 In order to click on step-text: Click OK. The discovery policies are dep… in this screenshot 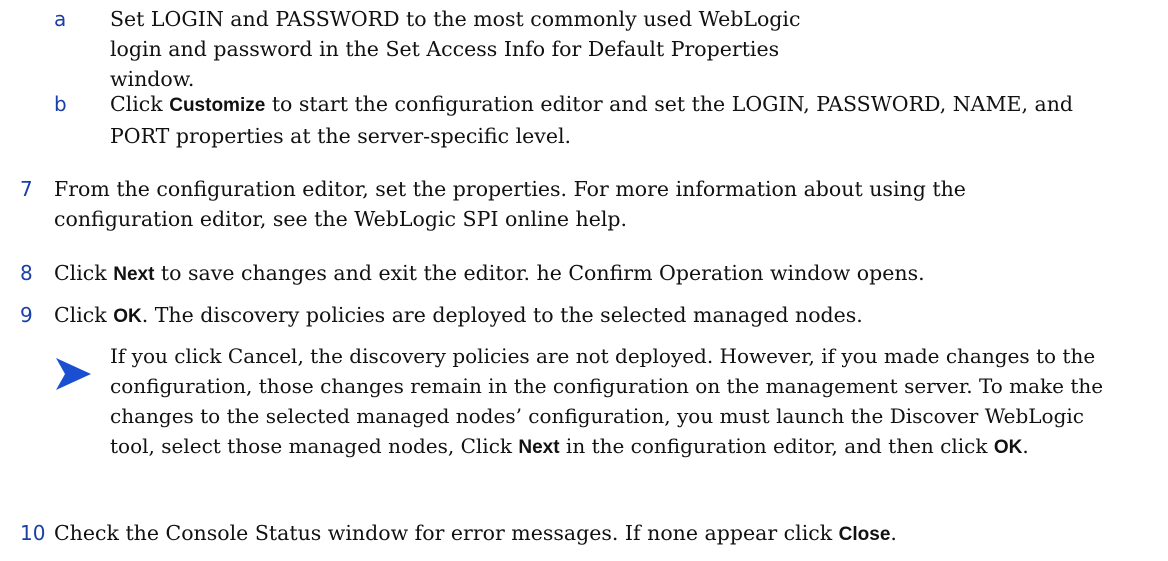, I will do `click(458, 315)`.